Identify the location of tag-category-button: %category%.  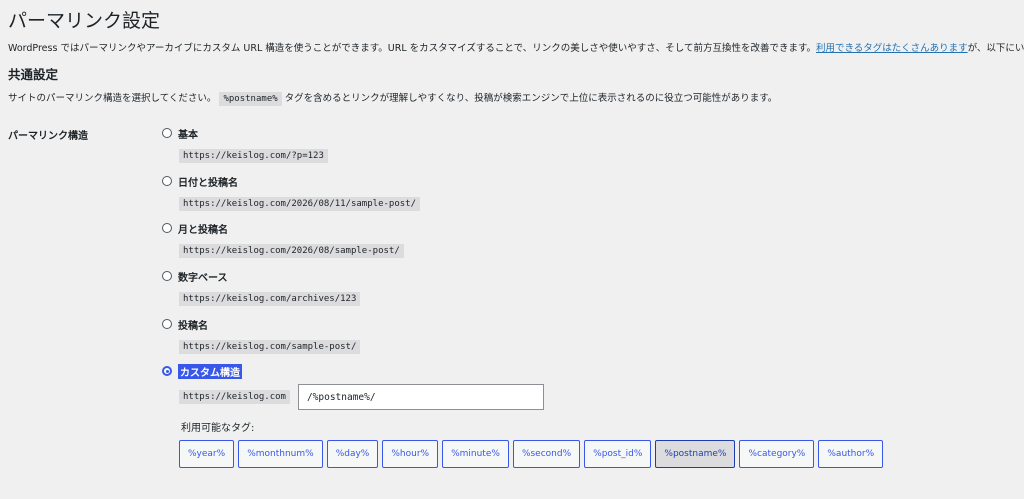
(777, 454).